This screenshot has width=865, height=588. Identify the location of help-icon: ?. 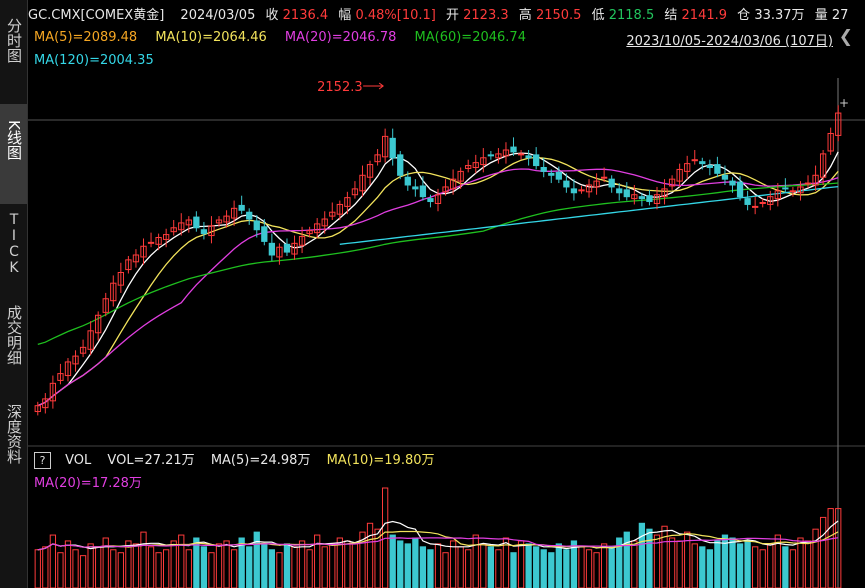
(42, 460).